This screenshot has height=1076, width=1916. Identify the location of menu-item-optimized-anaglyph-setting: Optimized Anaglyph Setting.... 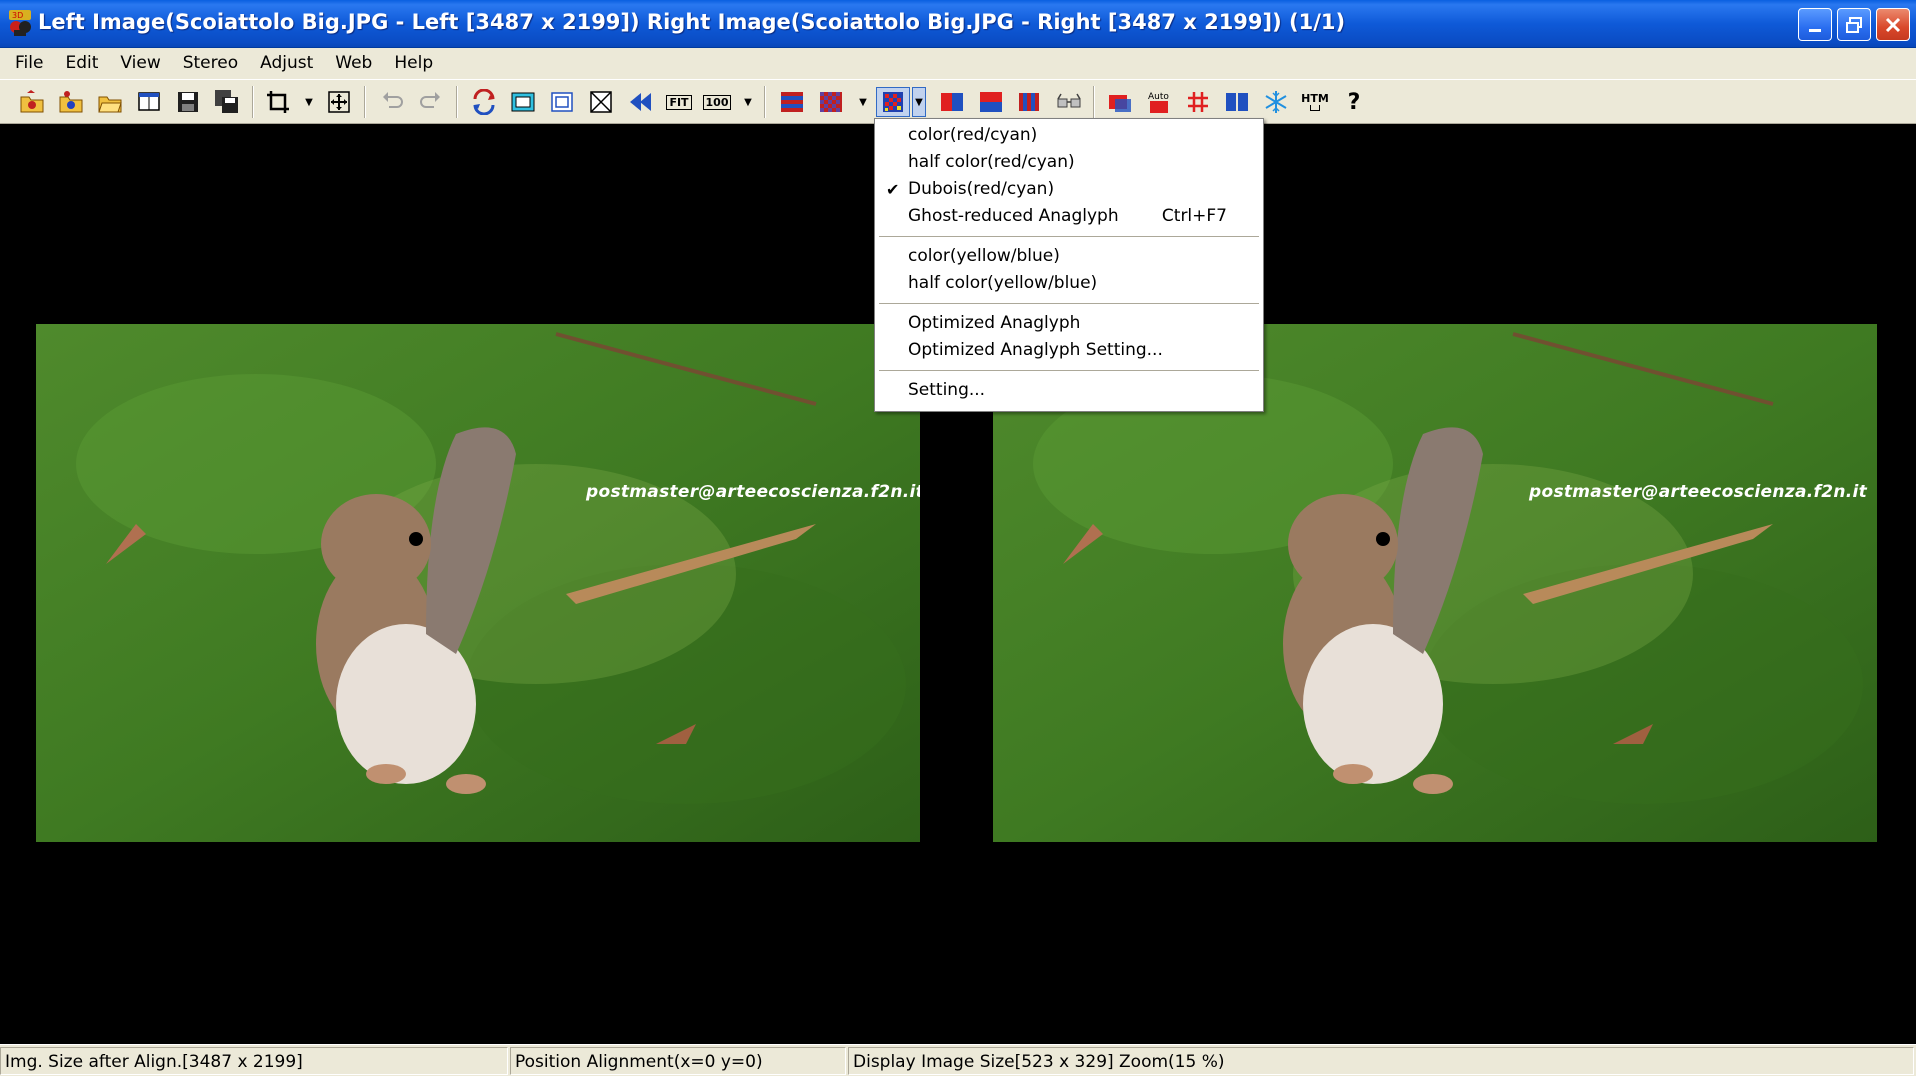
(1069, 350).